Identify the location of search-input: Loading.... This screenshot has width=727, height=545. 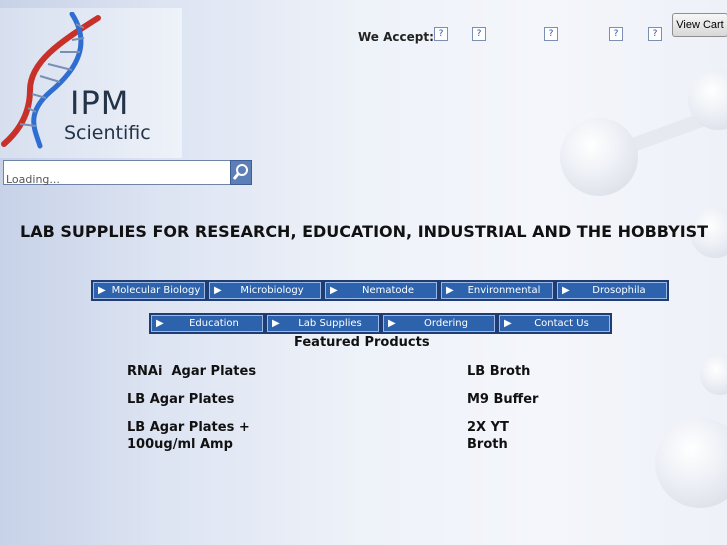
(117, 173).